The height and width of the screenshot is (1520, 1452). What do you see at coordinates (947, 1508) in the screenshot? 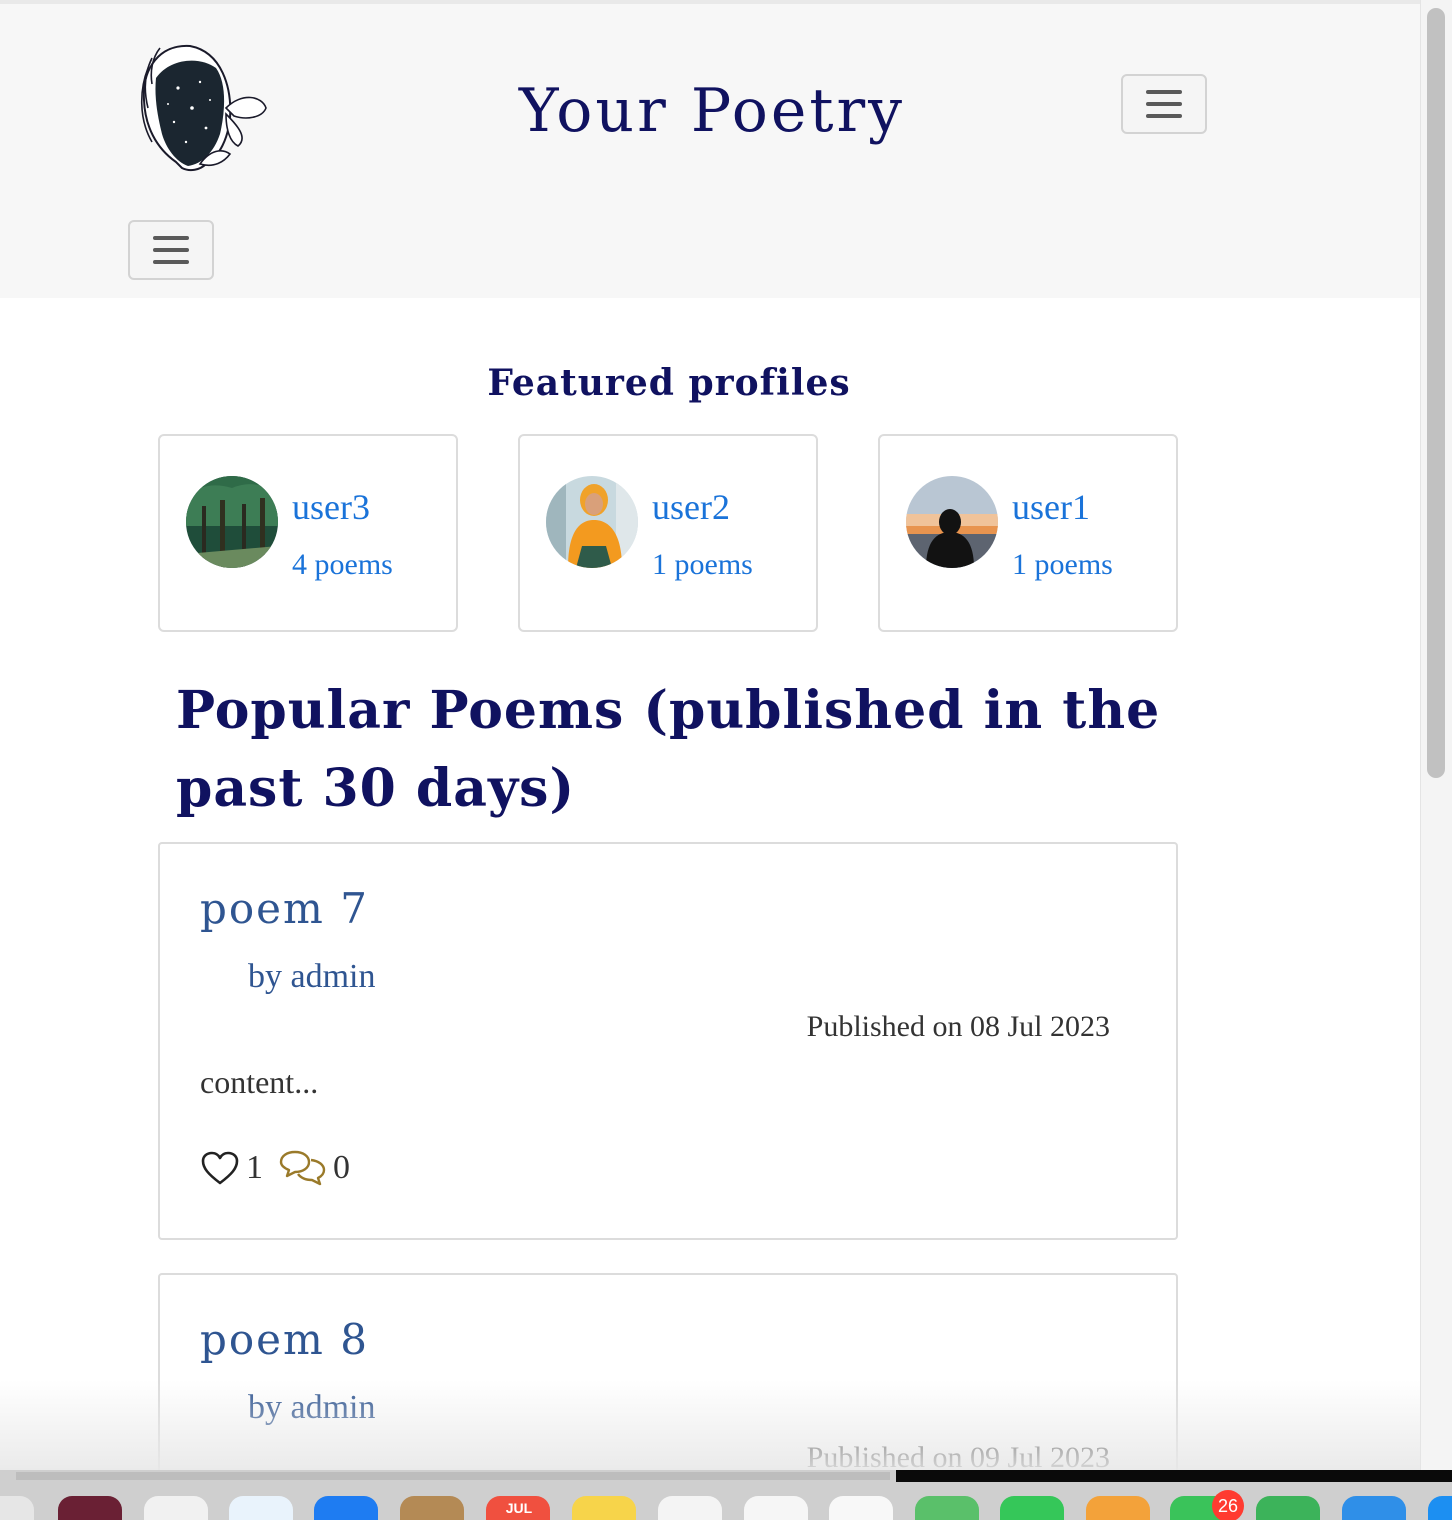
I see `maps-icon` at bounding box center [947, 1508].